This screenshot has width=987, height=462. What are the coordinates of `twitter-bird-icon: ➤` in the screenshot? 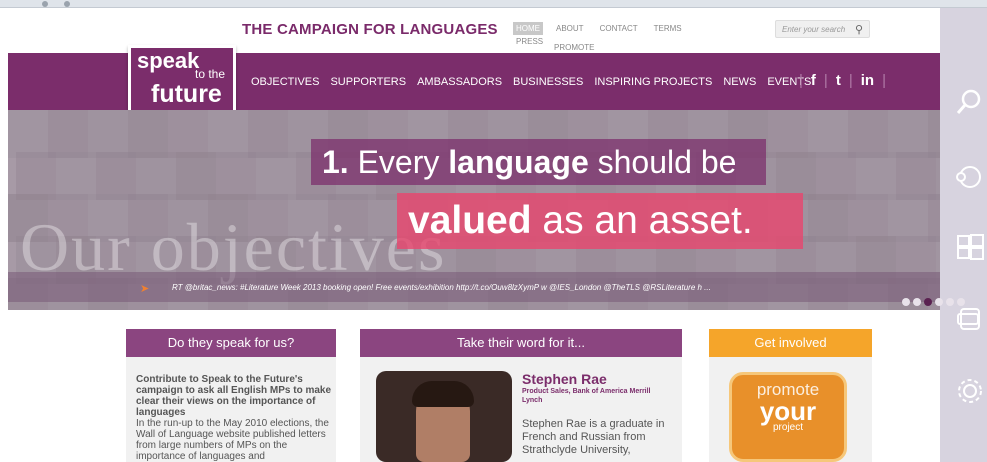 It's located at (145, 289).